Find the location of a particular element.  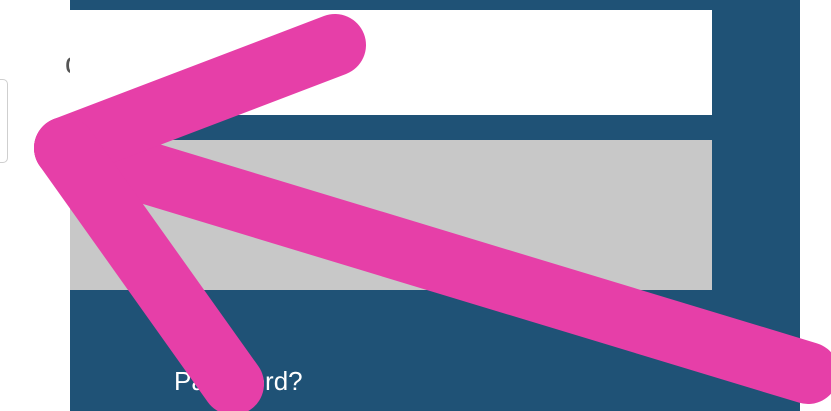

forgot-password-link: Password? is located at coordinates (238, 381).